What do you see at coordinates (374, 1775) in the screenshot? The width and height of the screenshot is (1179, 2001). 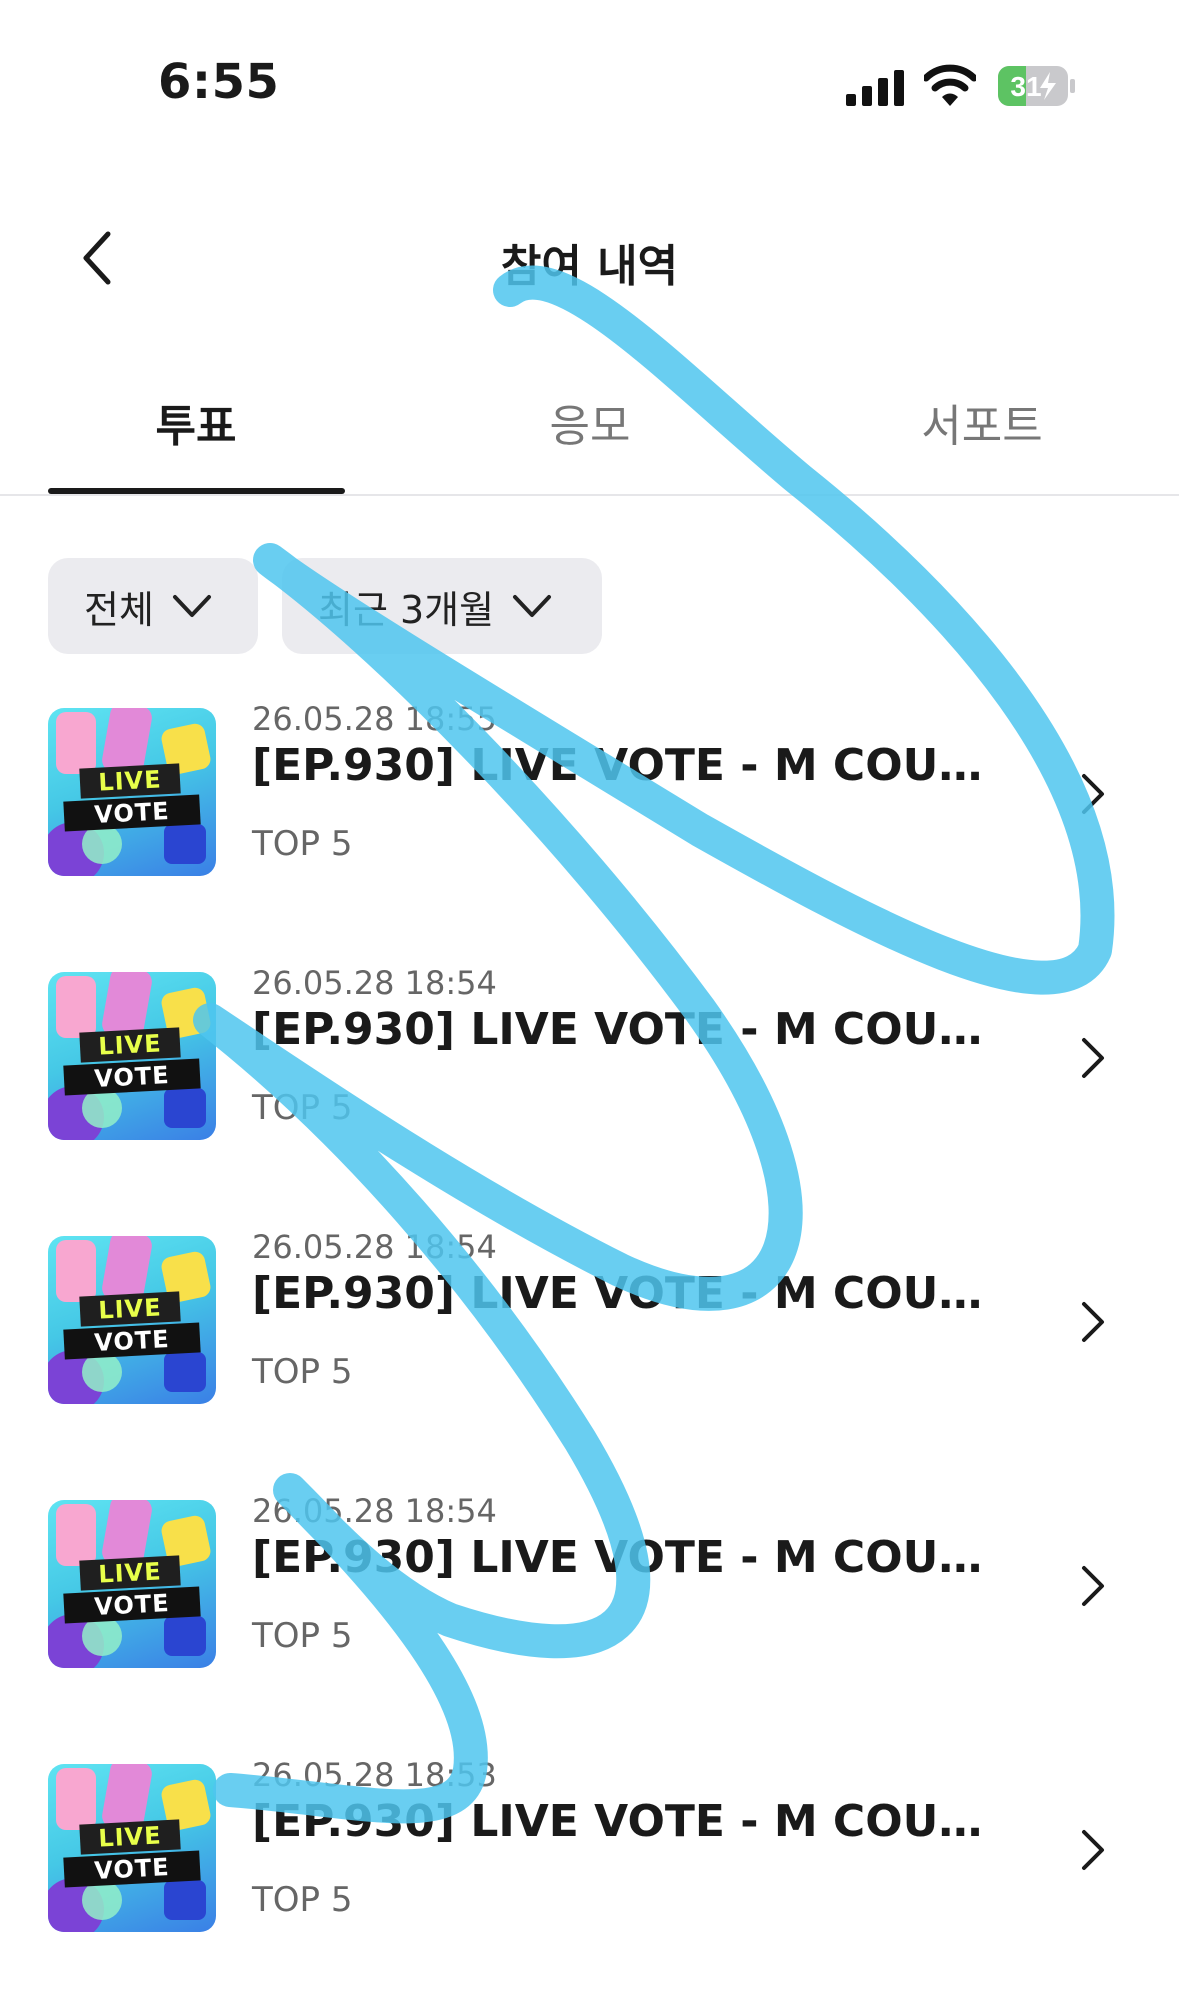 I see `item-date: 26.05.28 18:53` at bounding box center [374, 1775].